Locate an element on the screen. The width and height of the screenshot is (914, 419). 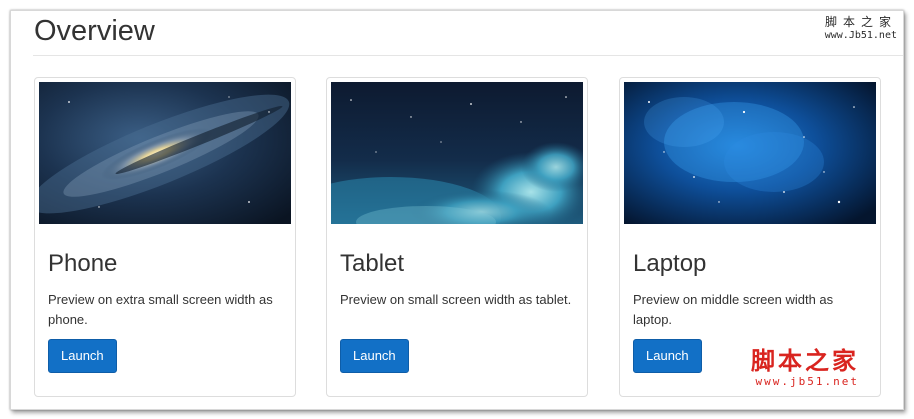
card-title: Laptop is located at coordinates (670, 263).